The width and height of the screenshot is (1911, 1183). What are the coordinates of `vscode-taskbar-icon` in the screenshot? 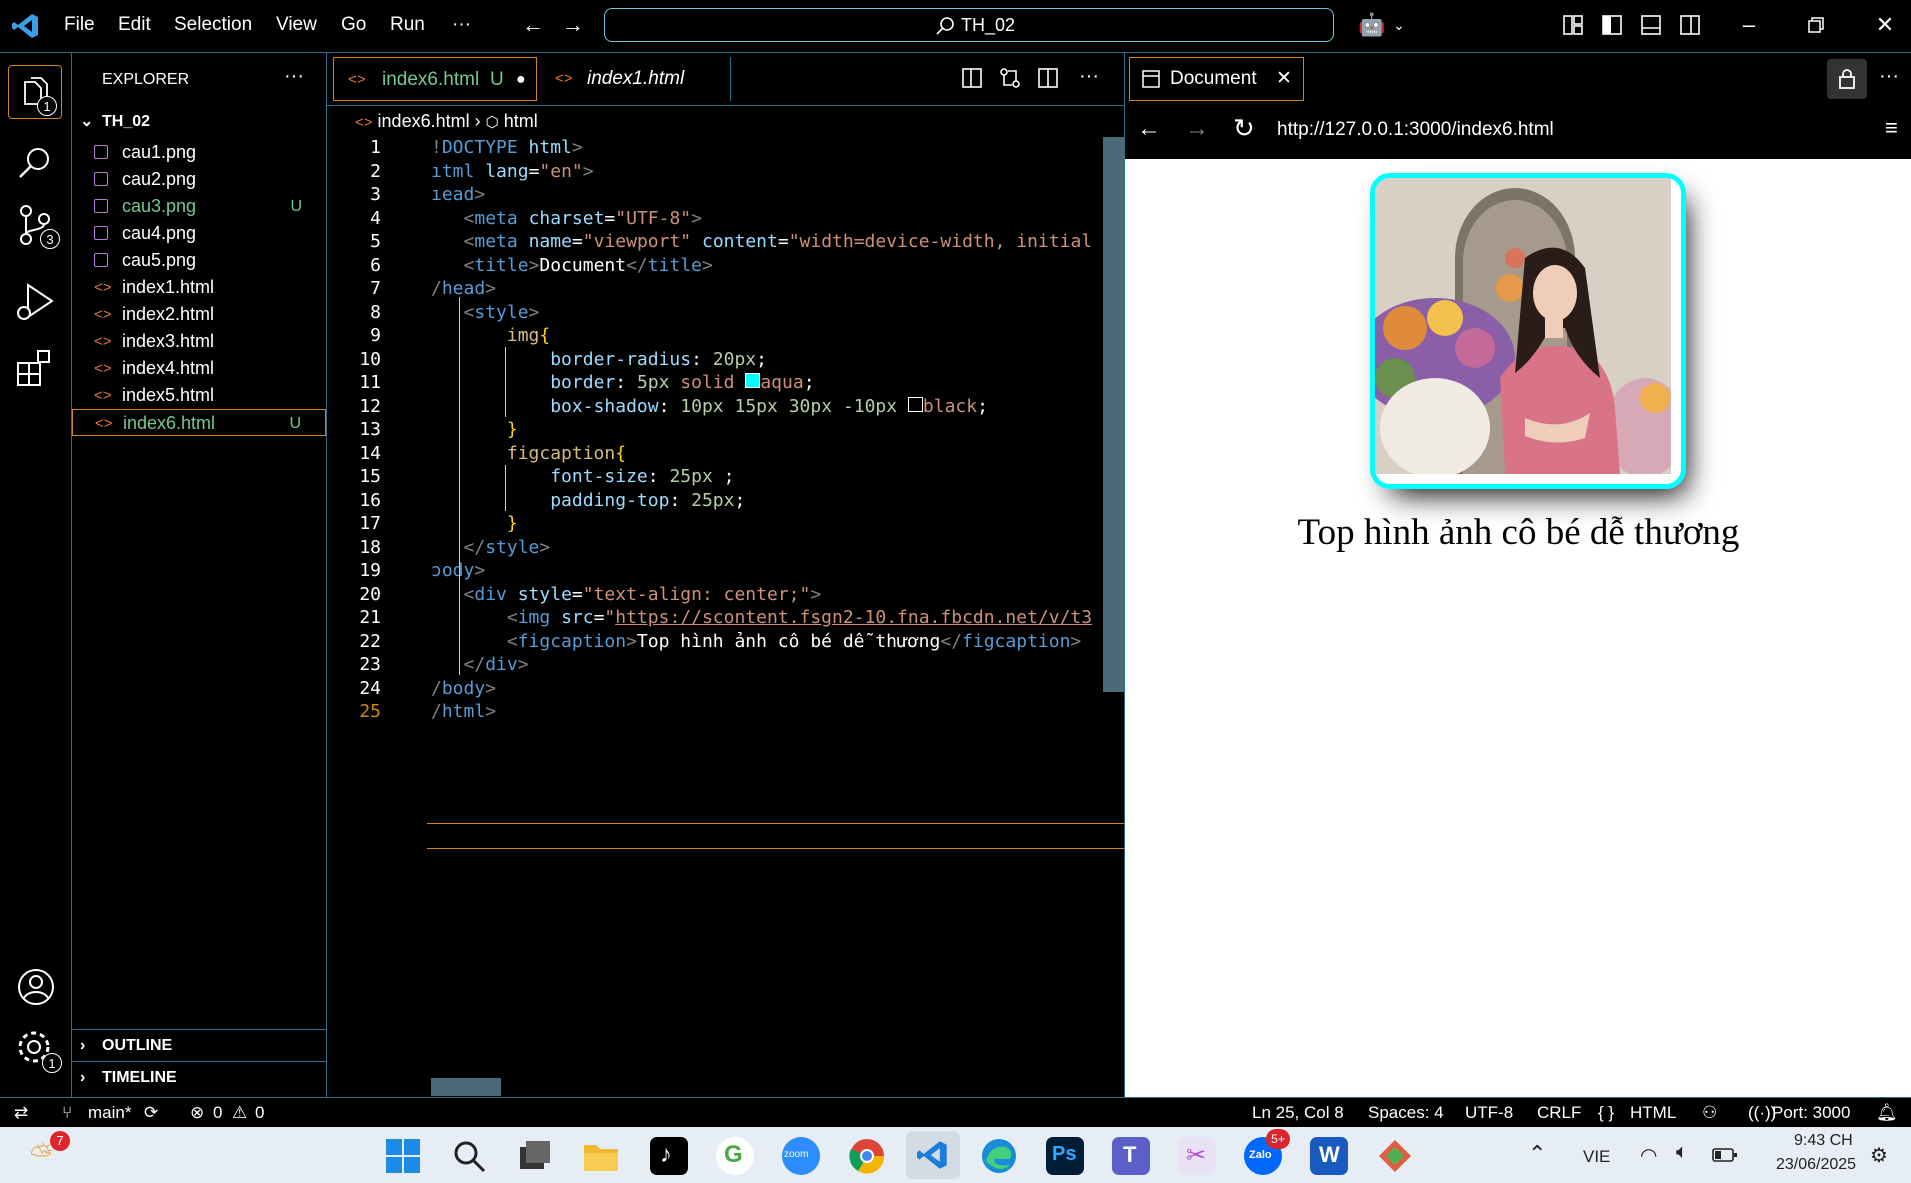 It's located at (933, 1155).